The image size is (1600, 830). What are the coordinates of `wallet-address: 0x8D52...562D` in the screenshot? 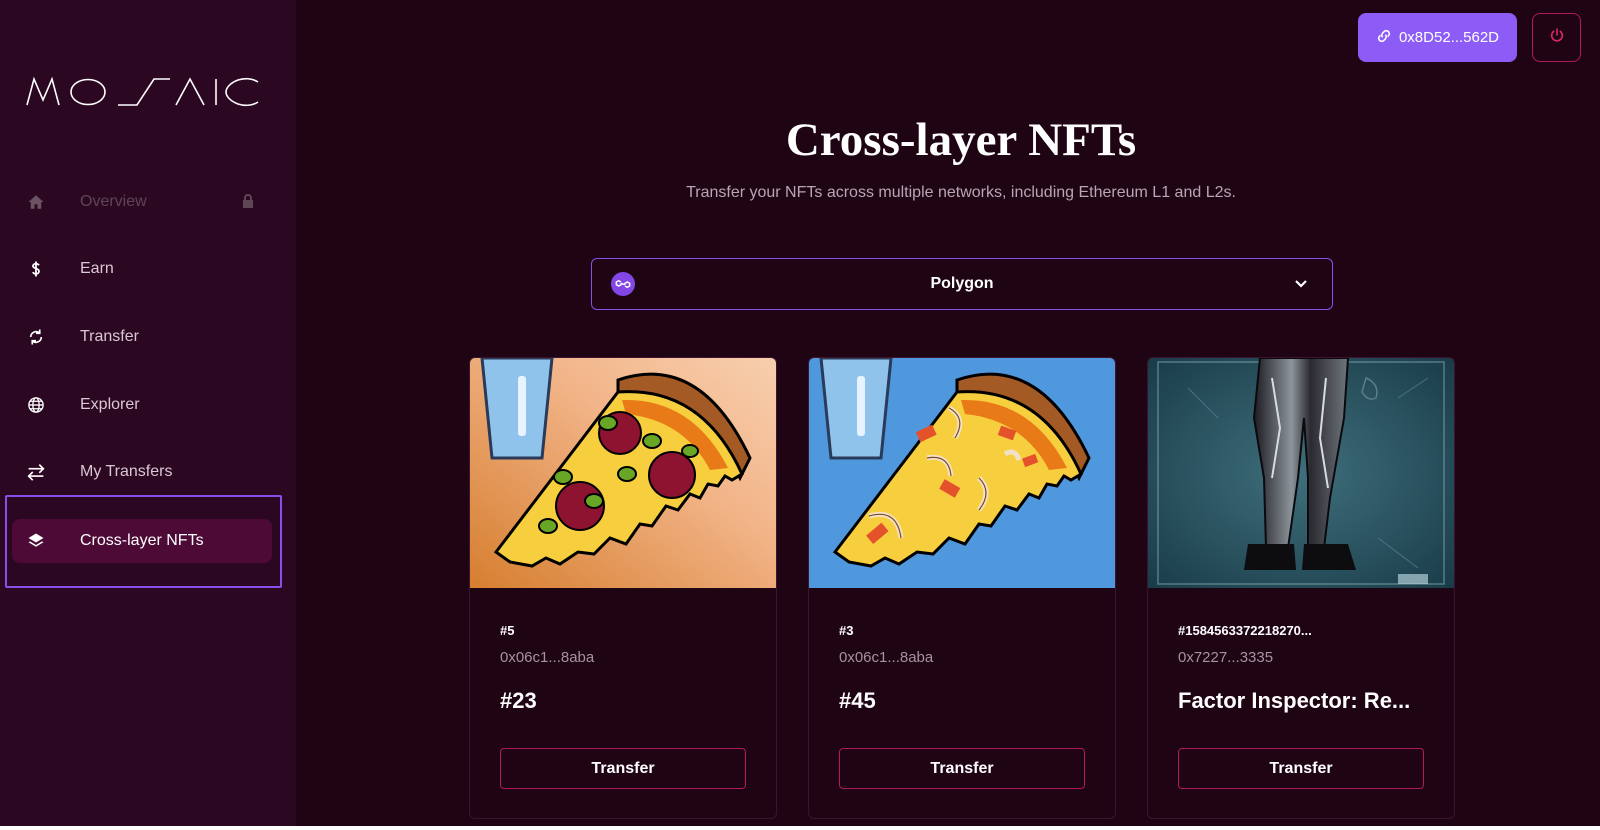 It's located at (1449, 37).